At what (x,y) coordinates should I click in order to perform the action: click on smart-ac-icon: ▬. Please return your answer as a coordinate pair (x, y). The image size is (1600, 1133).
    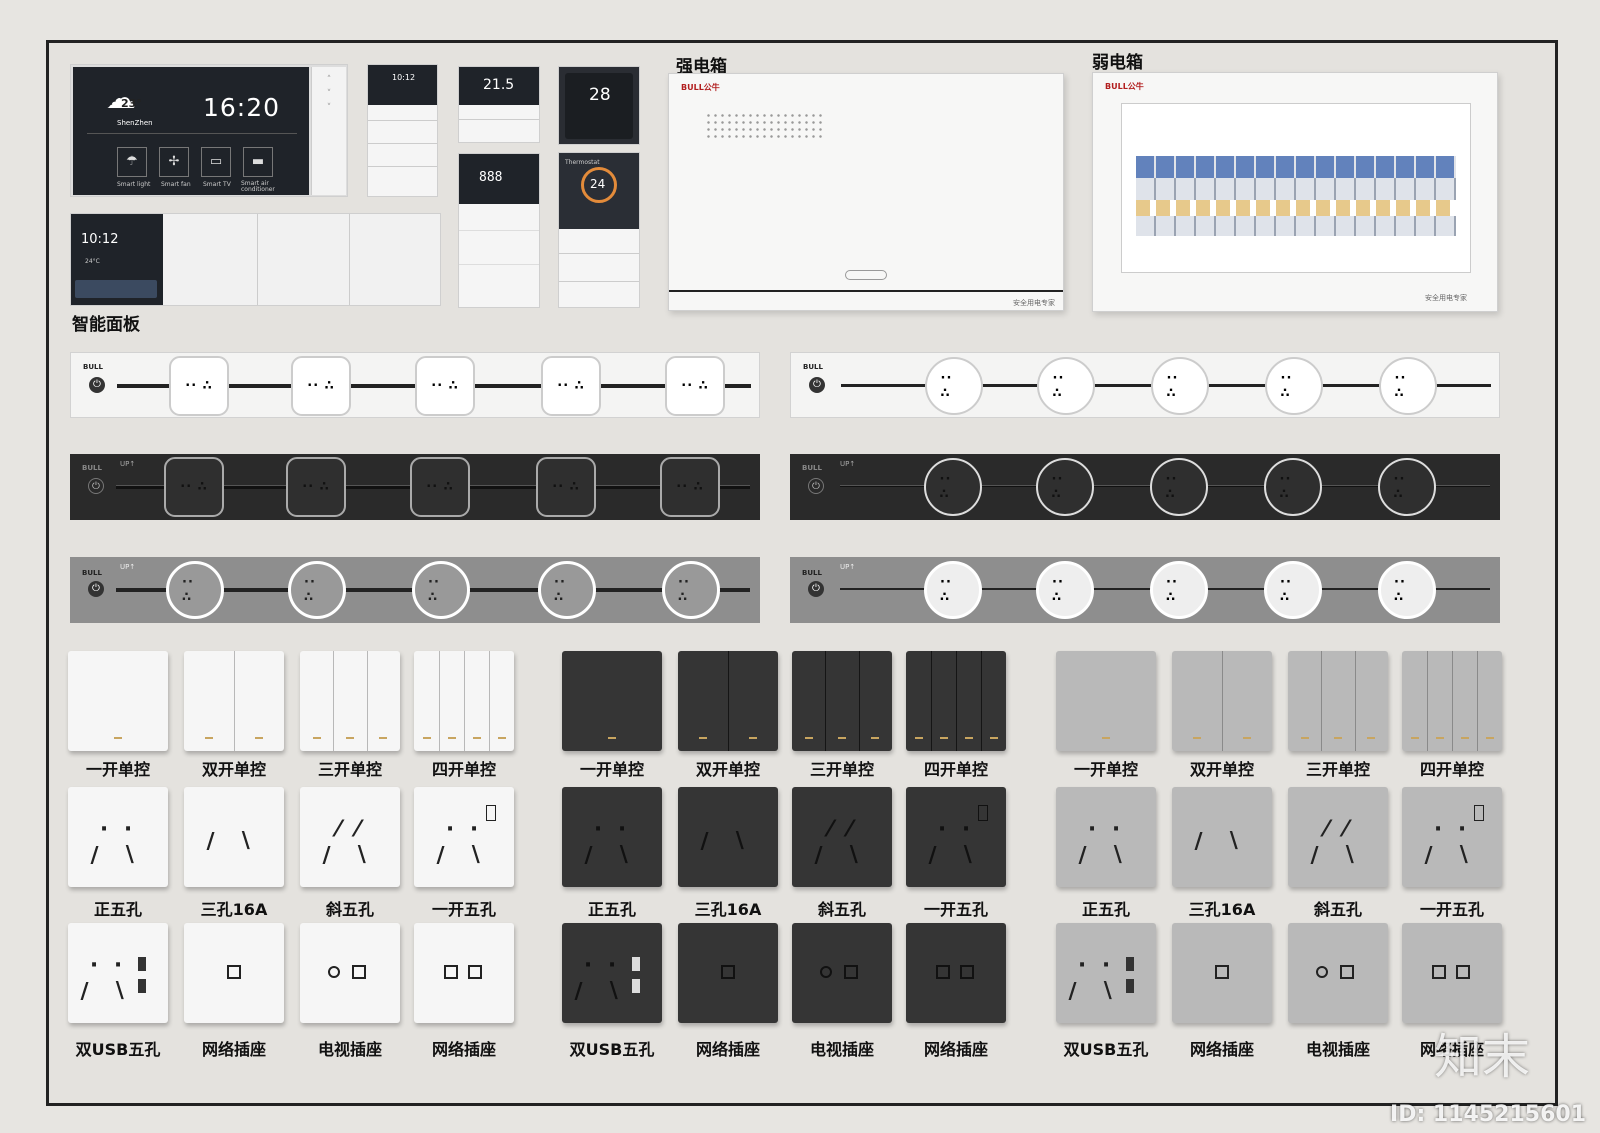
    Looking at the image, I should click on (258, 162).